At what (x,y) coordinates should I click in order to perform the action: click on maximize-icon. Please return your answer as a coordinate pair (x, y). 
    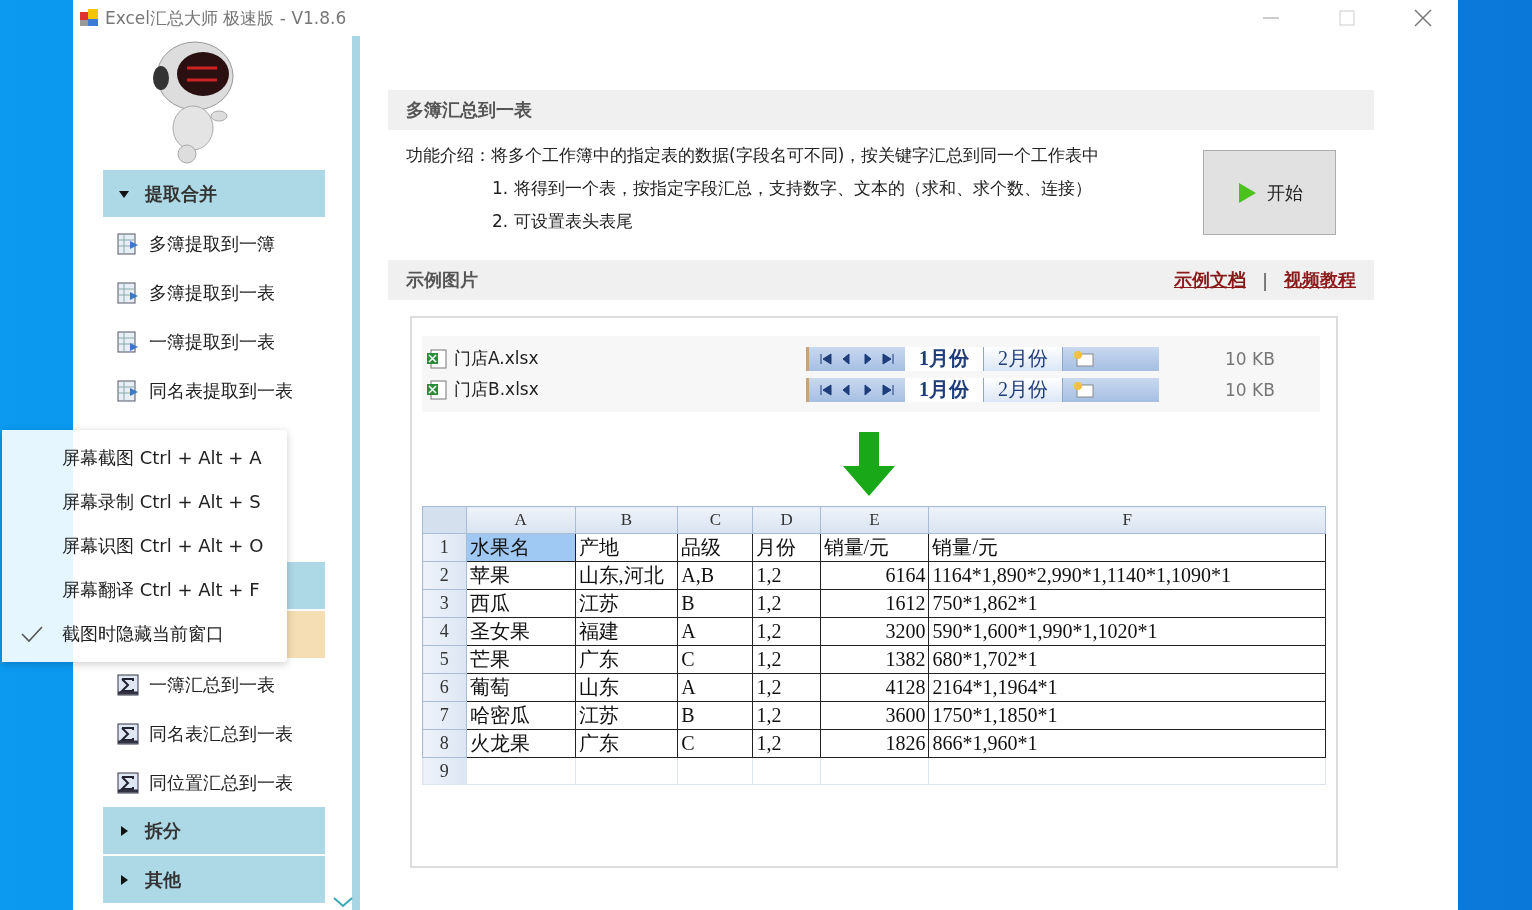
    Looking at the image, I should click on (1347, 18).